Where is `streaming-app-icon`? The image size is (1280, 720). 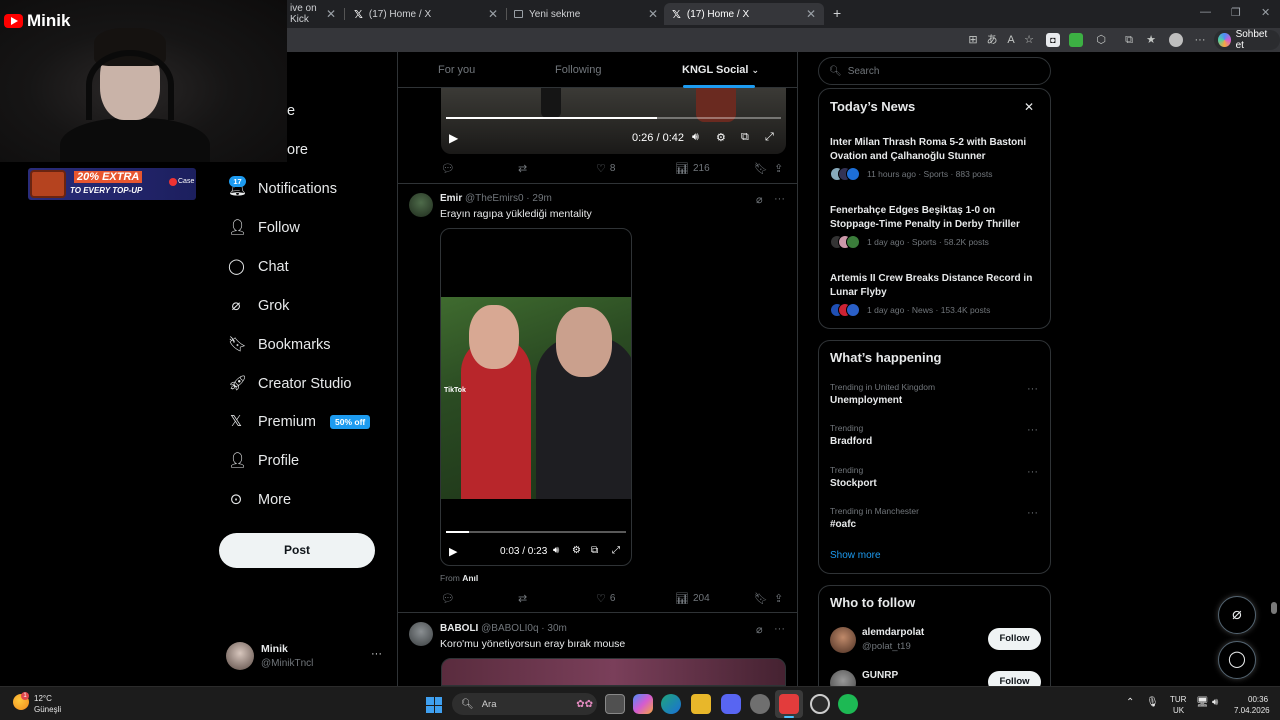 streaming-app-icon is located at coordinates (789, 704).